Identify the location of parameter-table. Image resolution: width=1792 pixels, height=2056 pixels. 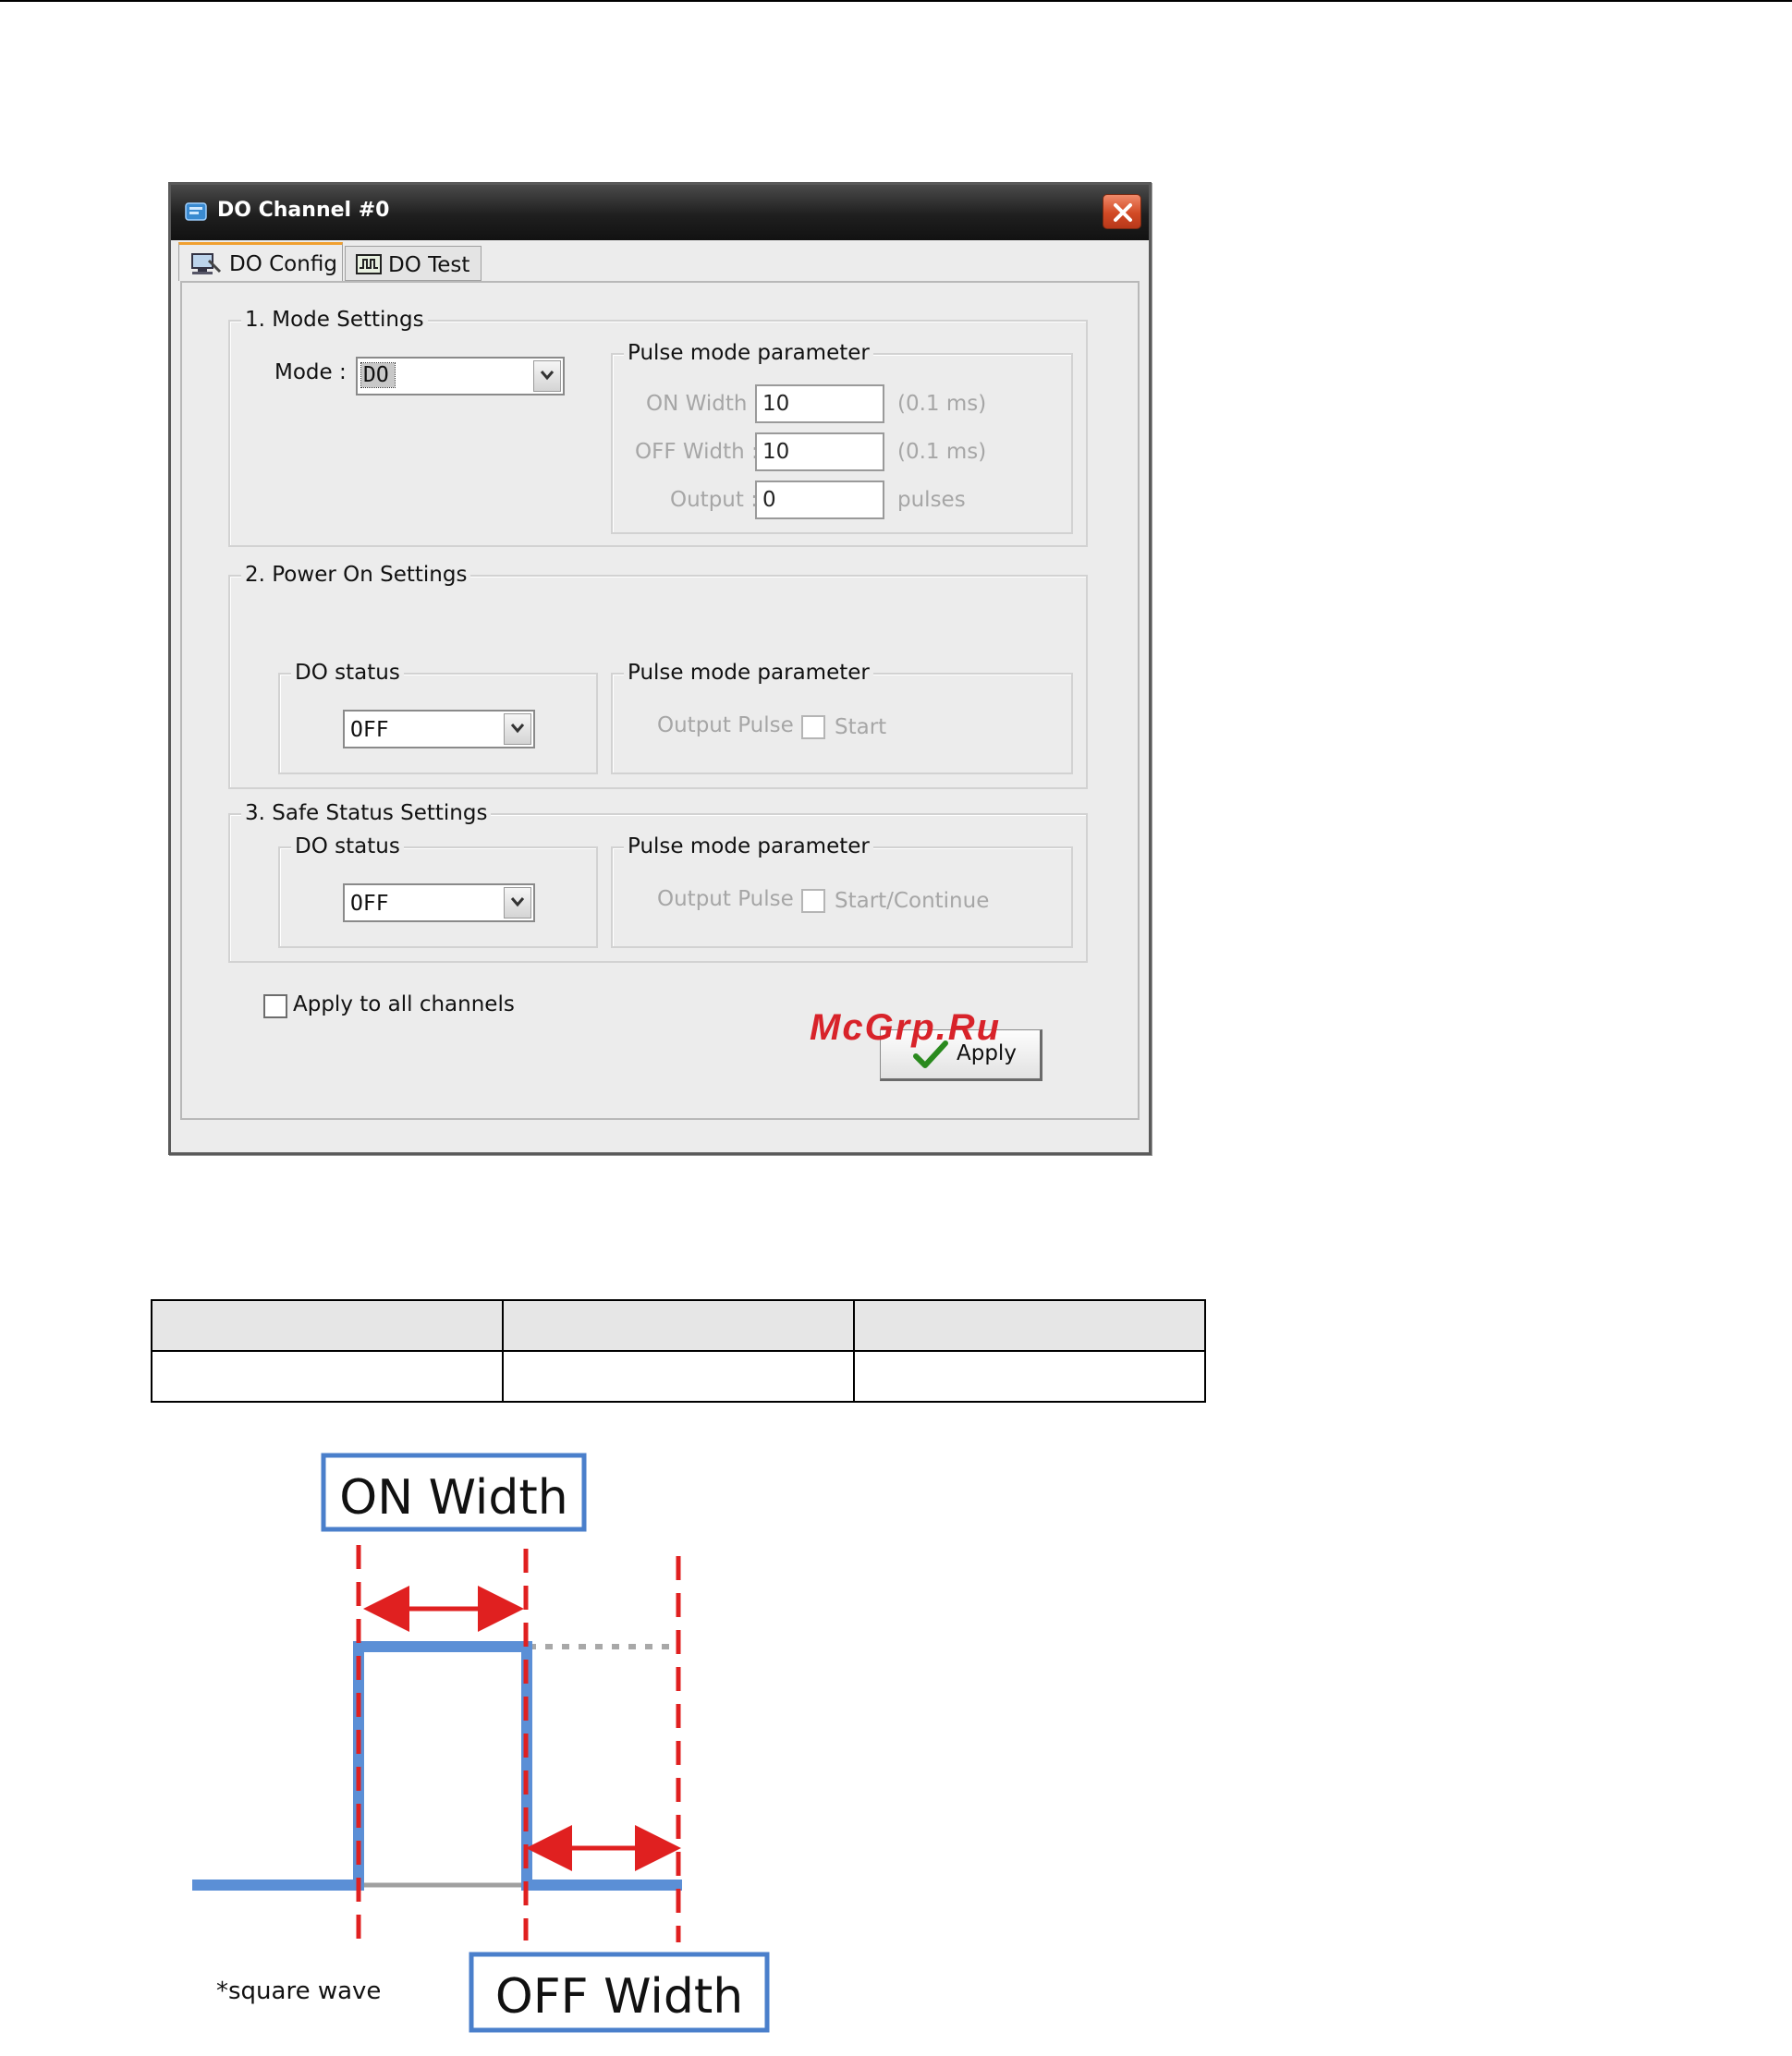
(678, 1351).